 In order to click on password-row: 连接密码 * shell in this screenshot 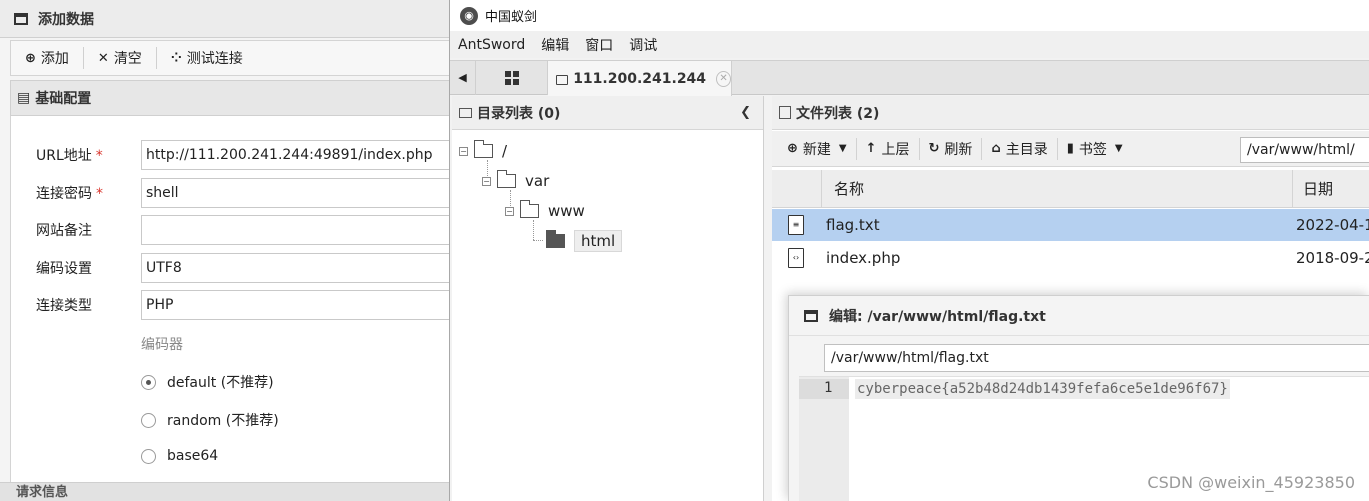, I will do `click(232, 193)`.